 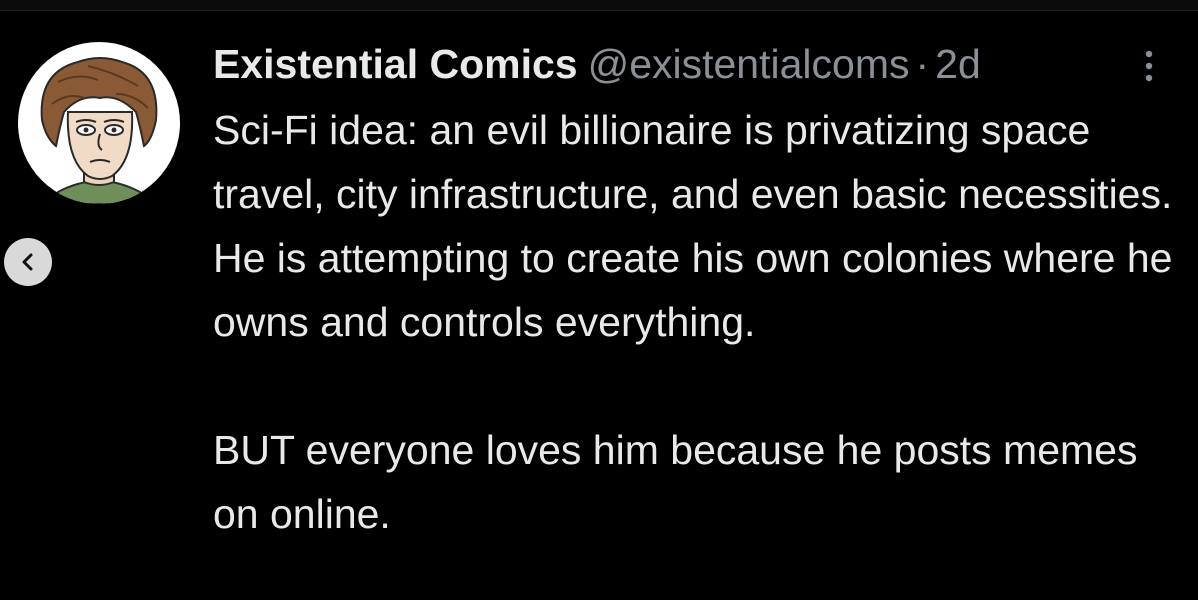 I want to click on profile-avatar, so click(x=99, y=123).